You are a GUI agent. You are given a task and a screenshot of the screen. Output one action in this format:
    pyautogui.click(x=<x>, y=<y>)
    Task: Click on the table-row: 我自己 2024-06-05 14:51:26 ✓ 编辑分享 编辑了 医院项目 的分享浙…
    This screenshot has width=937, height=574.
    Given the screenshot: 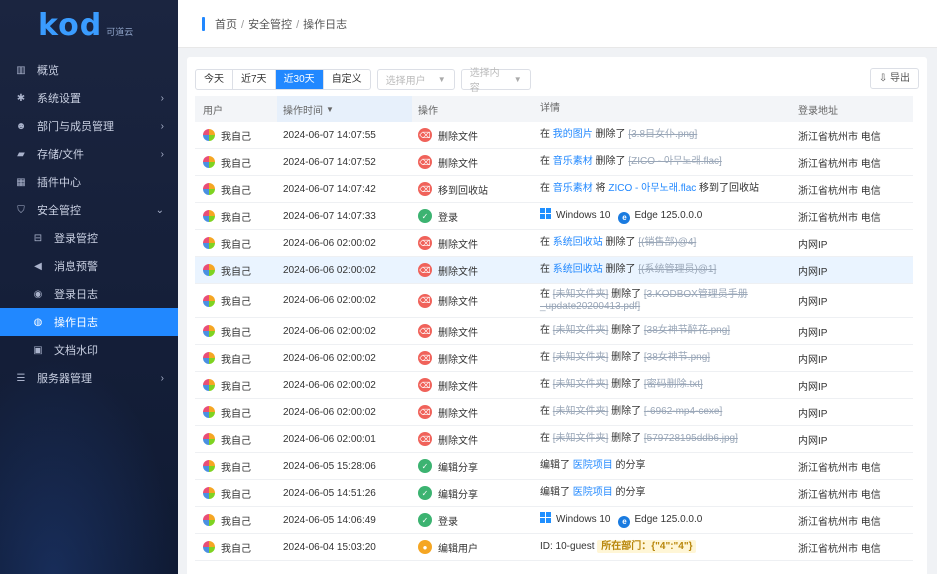 What is the action you would take?
    pyautogui.click(x=554, y=493)
    